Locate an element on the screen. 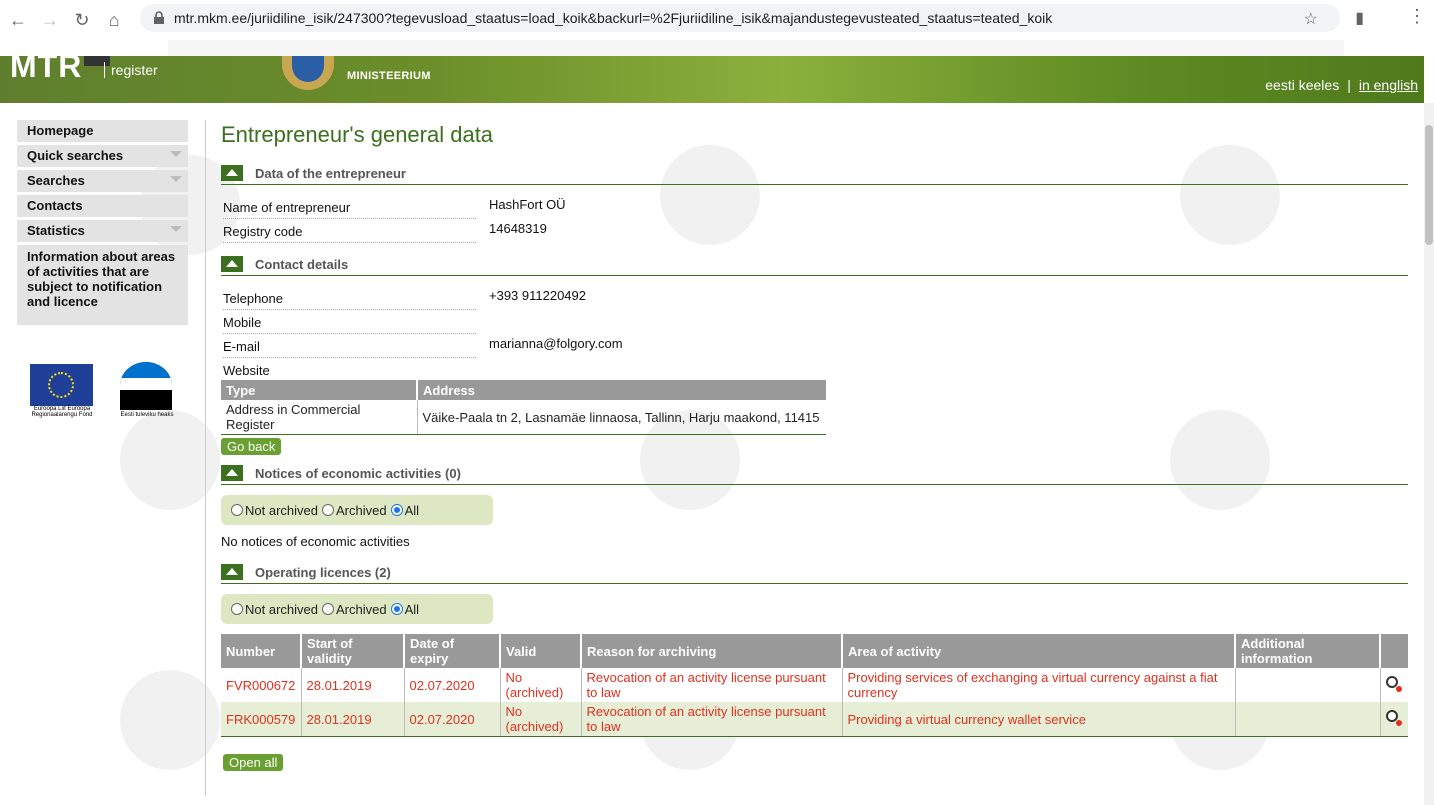 This screenshot has width=1434, height=805. sidebar-item-searches: Searches is located at coordinates (102, 181).